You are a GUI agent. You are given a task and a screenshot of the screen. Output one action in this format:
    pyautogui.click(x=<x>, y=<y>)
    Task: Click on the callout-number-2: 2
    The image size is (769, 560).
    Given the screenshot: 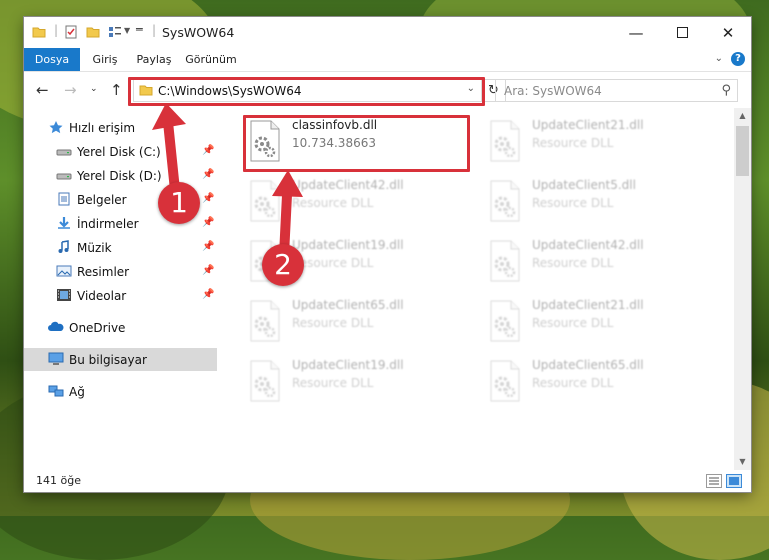 What is the action you would take?
    pyautogui.click(x=283, y=265)
    